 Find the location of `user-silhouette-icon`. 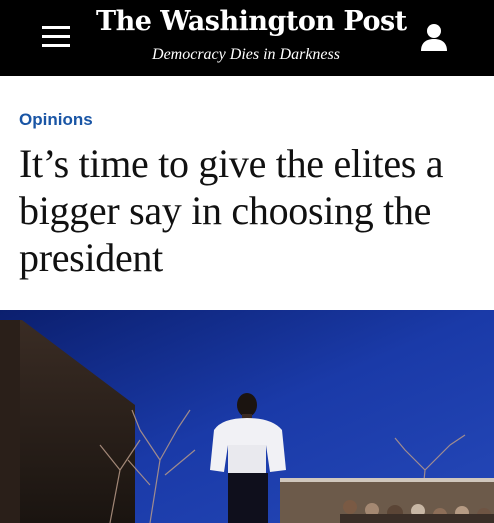

user-silhouette-icon is located at coordinates (434, 37).